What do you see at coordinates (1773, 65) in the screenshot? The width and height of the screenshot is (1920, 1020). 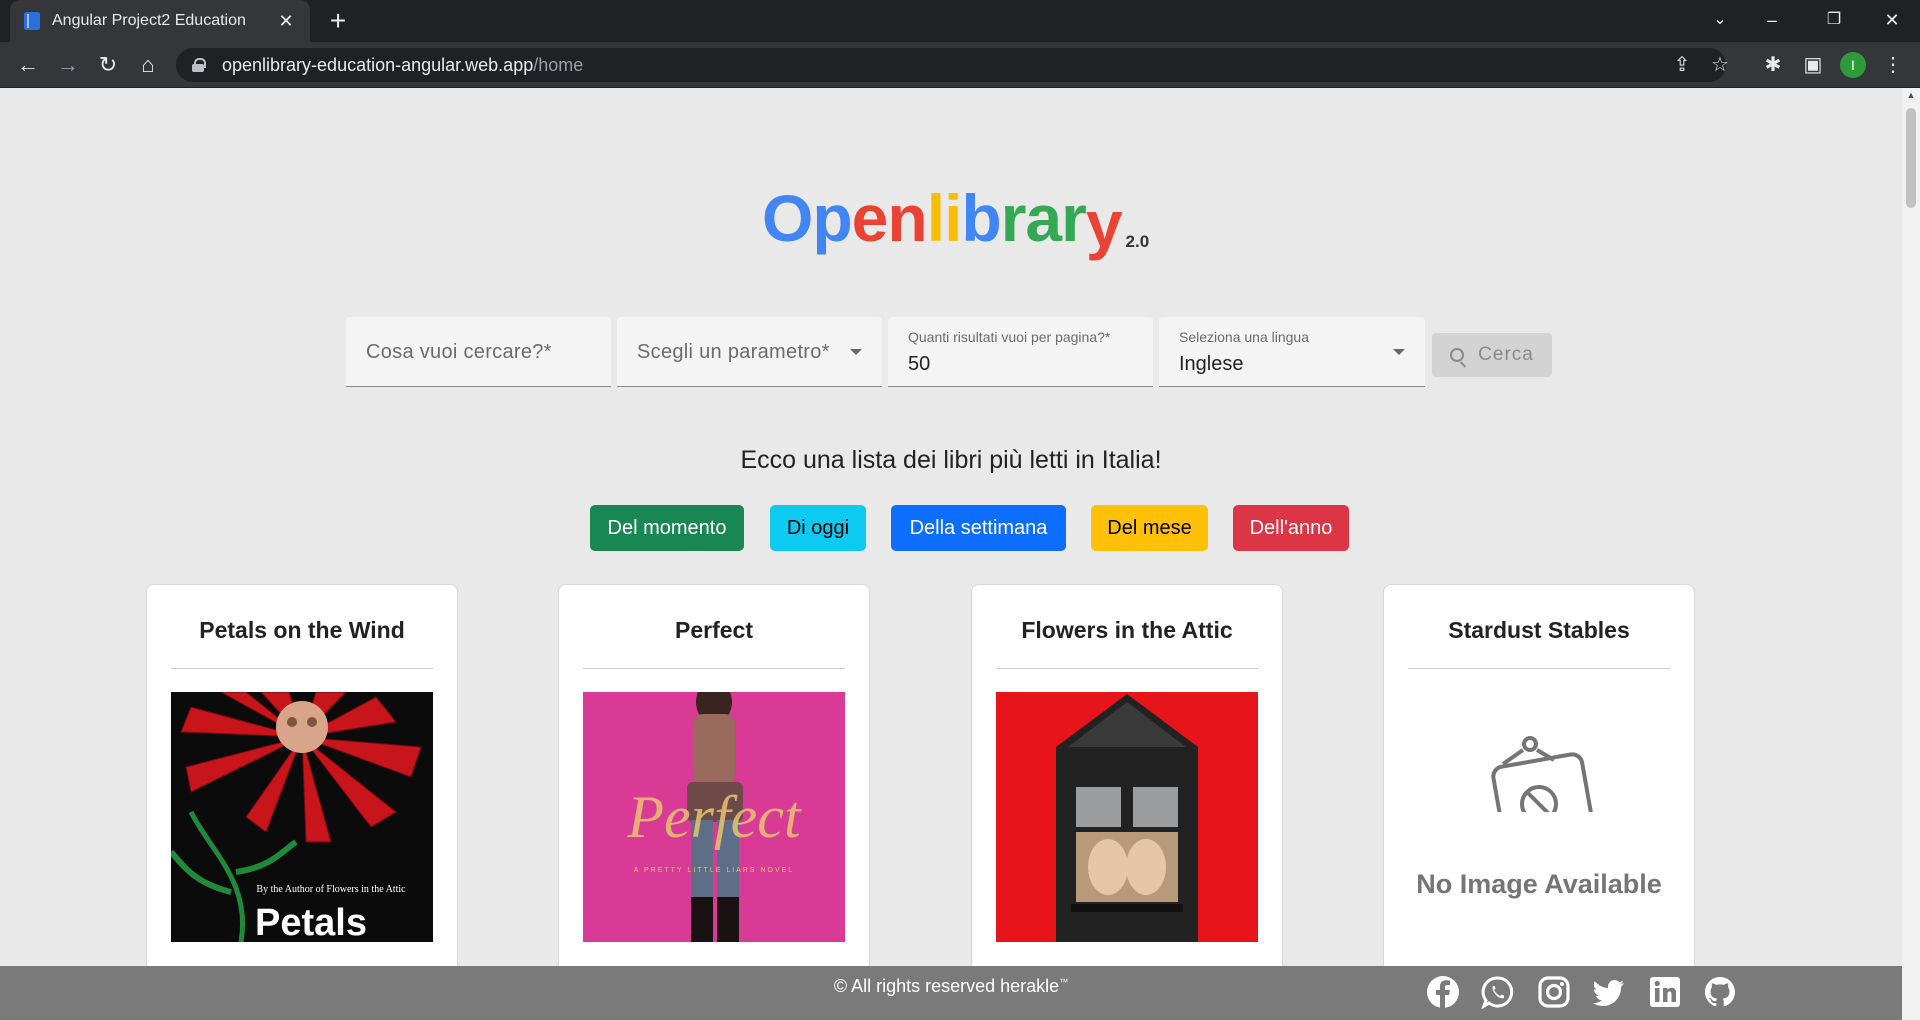 I see `extensions-puzzle-icon: ✱` at bounding box center [1773, 65].